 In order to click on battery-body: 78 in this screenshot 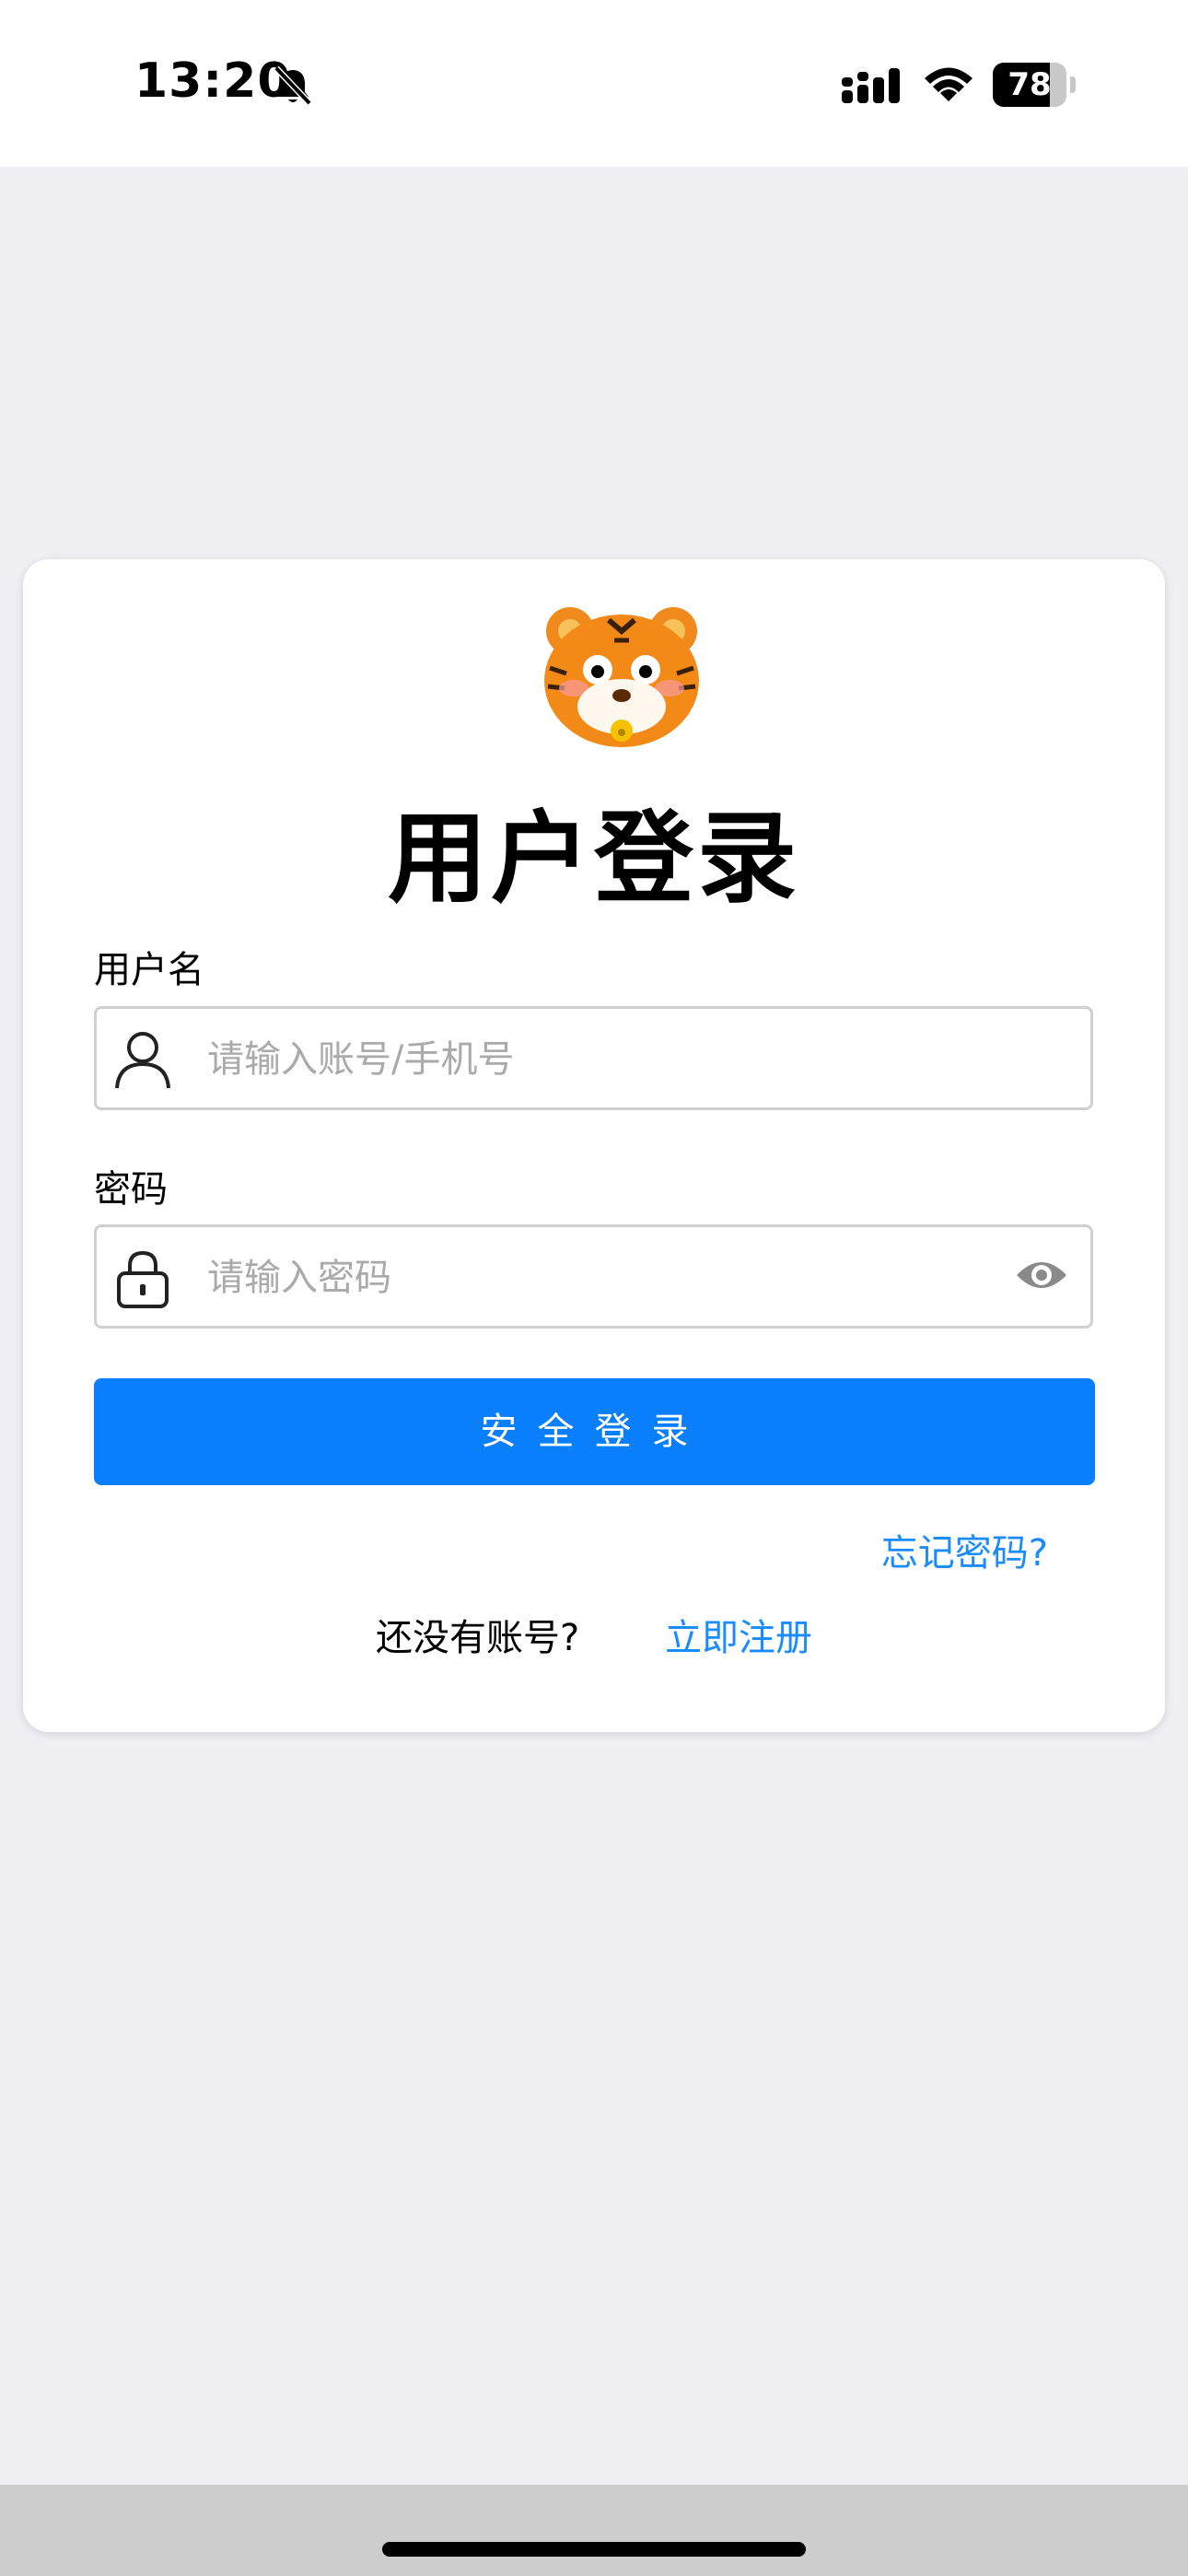, I will do `click(1029, 85)`.